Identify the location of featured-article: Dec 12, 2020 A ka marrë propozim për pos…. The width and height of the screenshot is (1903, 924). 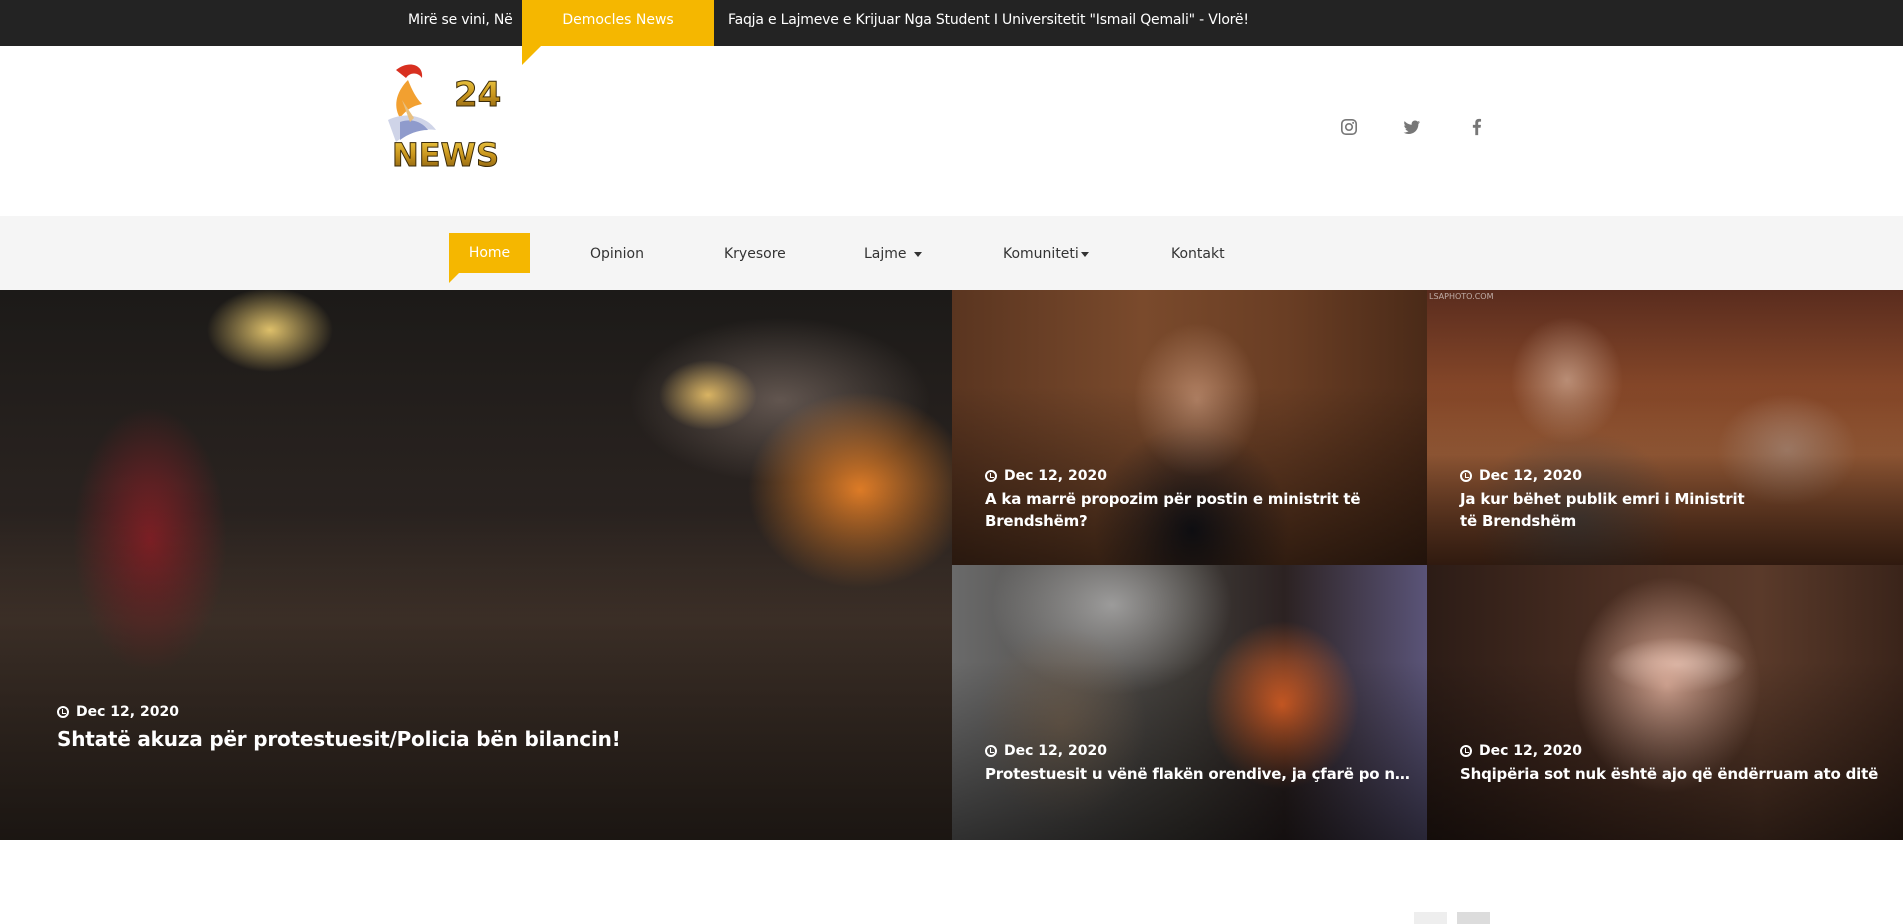
(1189, 427).